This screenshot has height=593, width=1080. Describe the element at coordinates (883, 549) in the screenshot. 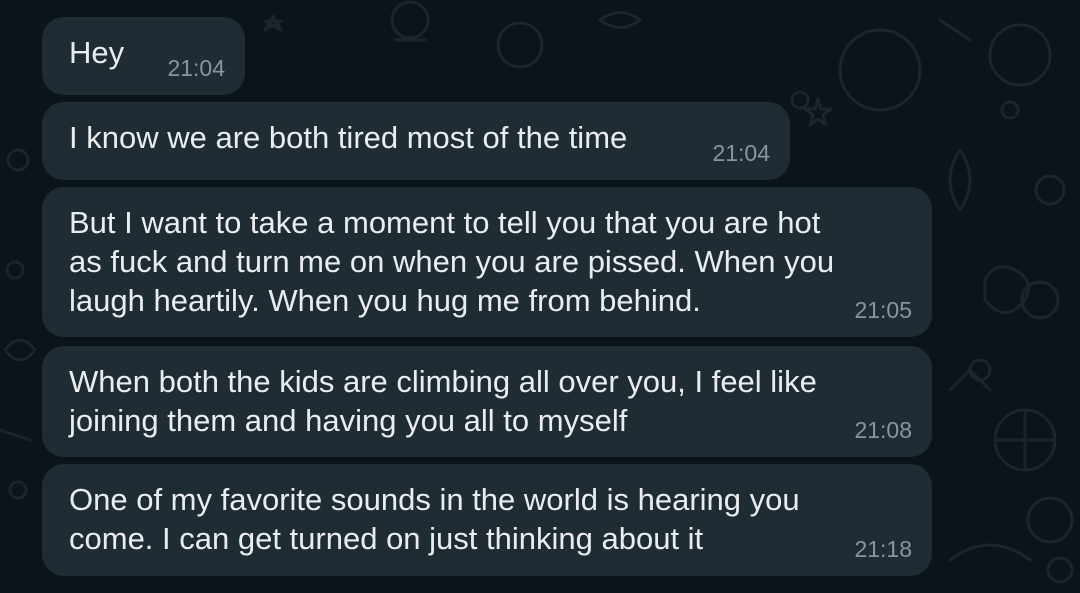

I see `message-timestamp: 21:18` at that location.